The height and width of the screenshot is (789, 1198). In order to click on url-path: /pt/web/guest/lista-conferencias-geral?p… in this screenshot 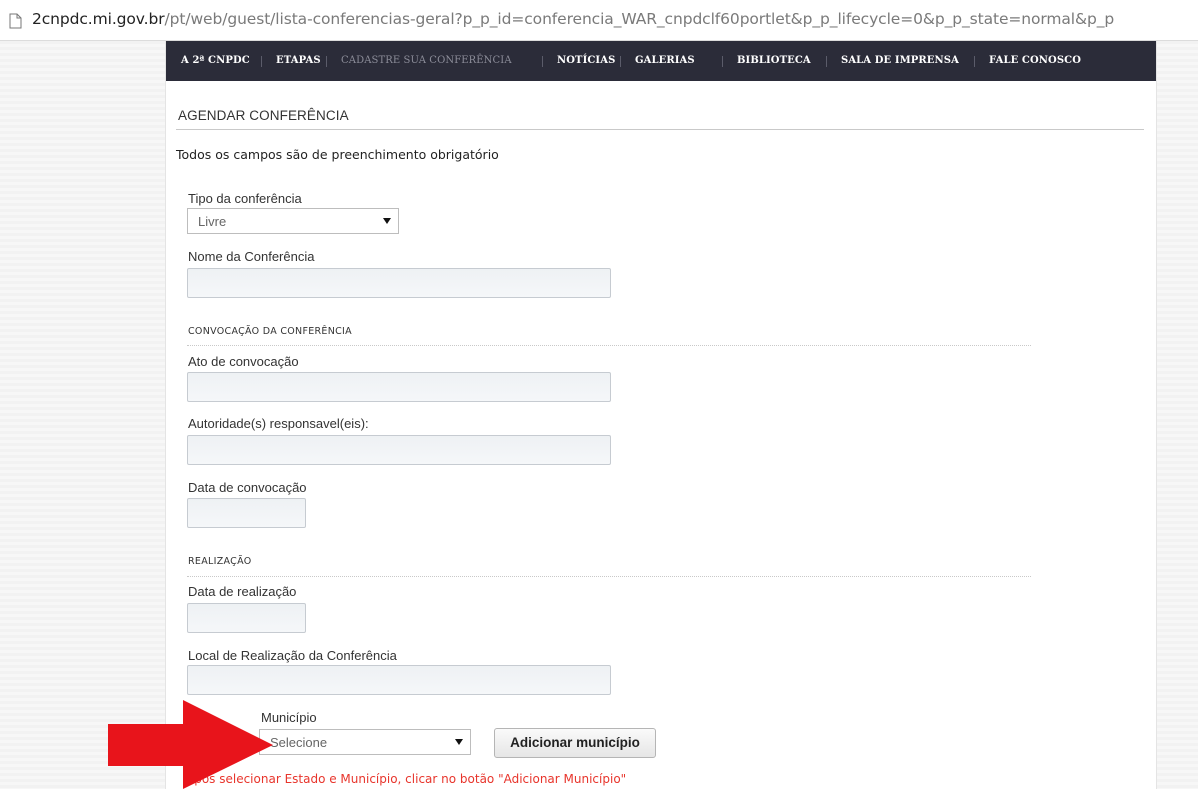, I will do `click(639, 19)`.